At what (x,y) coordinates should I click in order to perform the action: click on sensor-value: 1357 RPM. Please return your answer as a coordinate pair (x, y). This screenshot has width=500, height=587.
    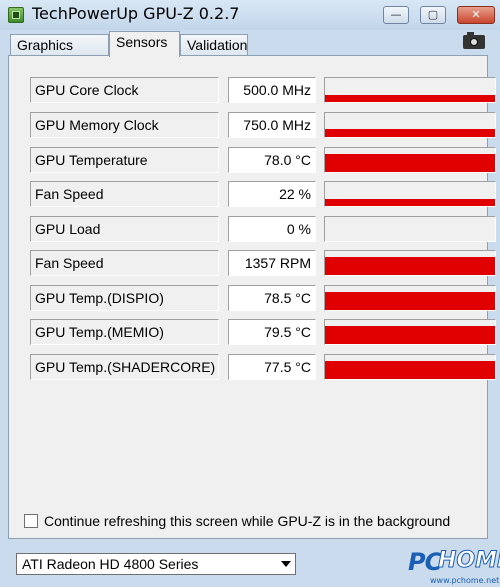
    Looking at the image, I should click on (272, 263).